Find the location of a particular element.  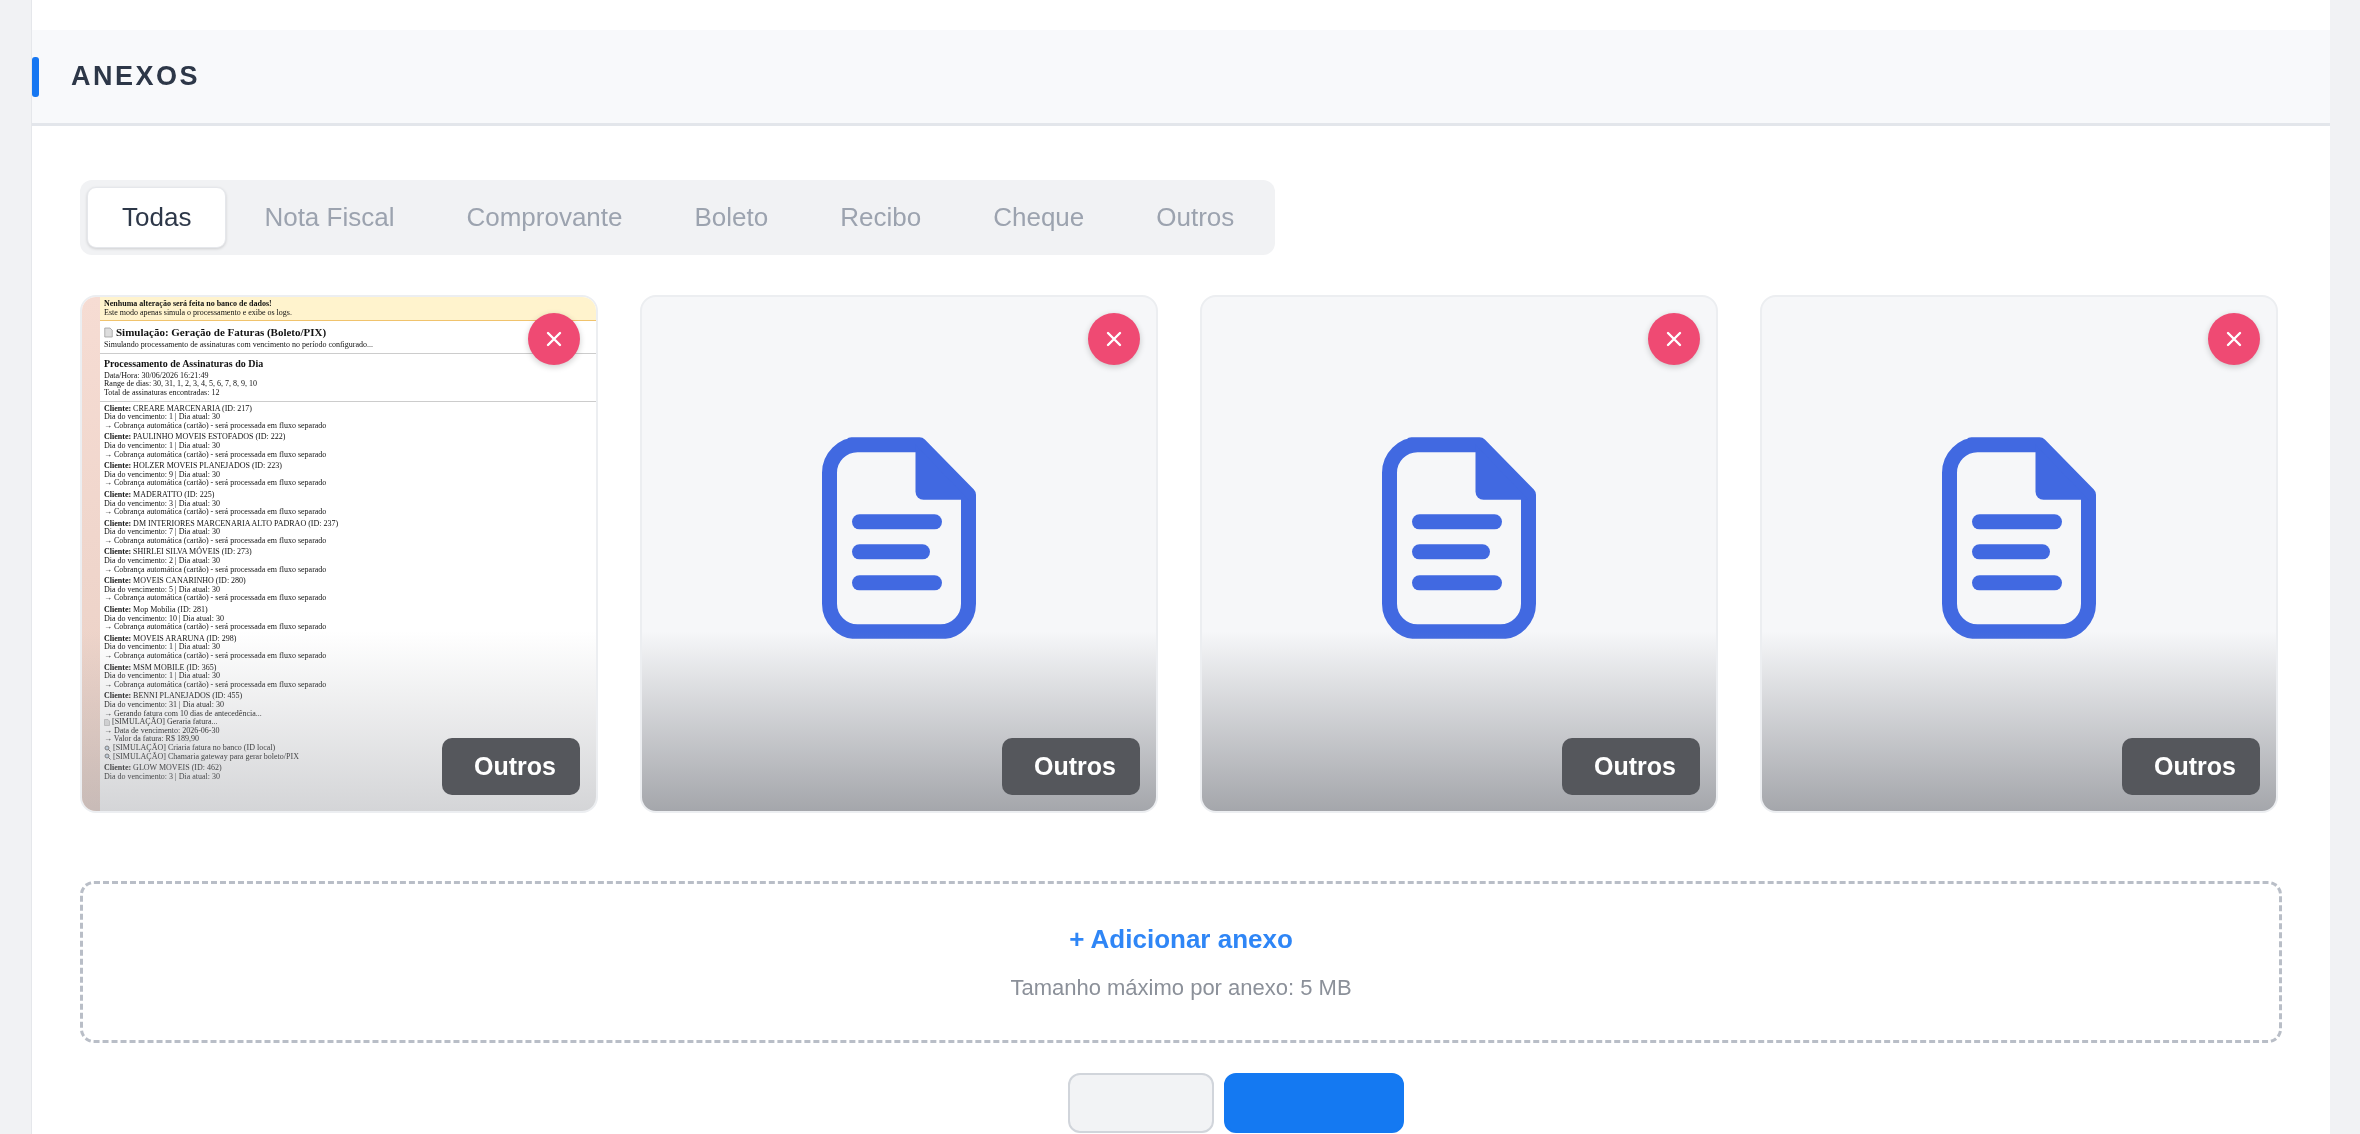

document-title: Simulação: Geração de Faturas (Boleto/PIX) is located at coordinates (221, 332).